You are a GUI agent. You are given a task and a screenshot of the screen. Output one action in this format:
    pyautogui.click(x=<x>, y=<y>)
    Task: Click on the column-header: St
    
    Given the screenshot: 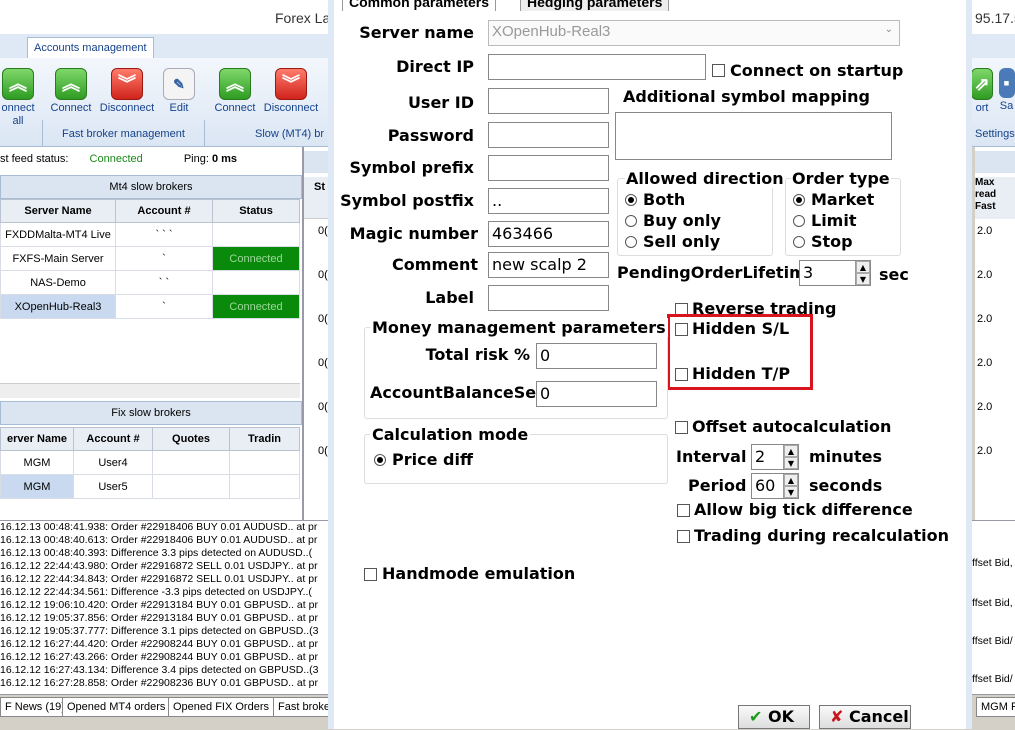 What is the action you would take?
    pyautogui.click(x=317, y=198)
    